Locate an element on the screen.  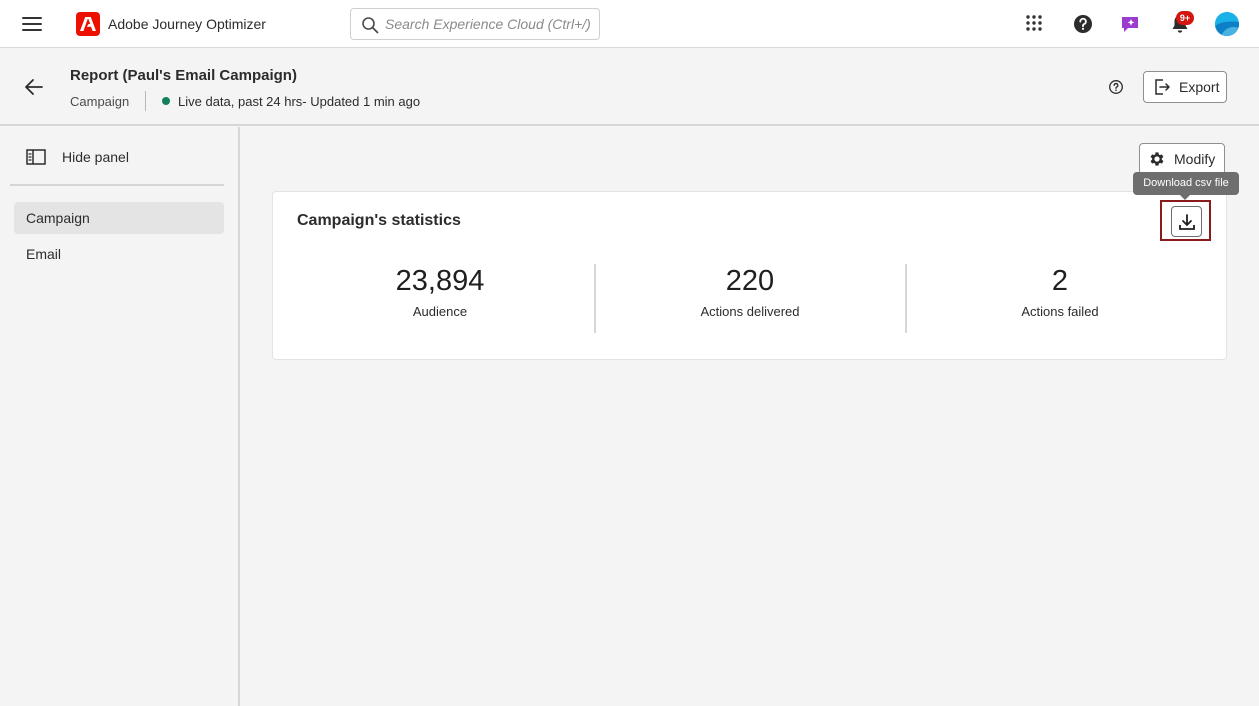
metric-value: 2 is located at coordinates (1060, 281).